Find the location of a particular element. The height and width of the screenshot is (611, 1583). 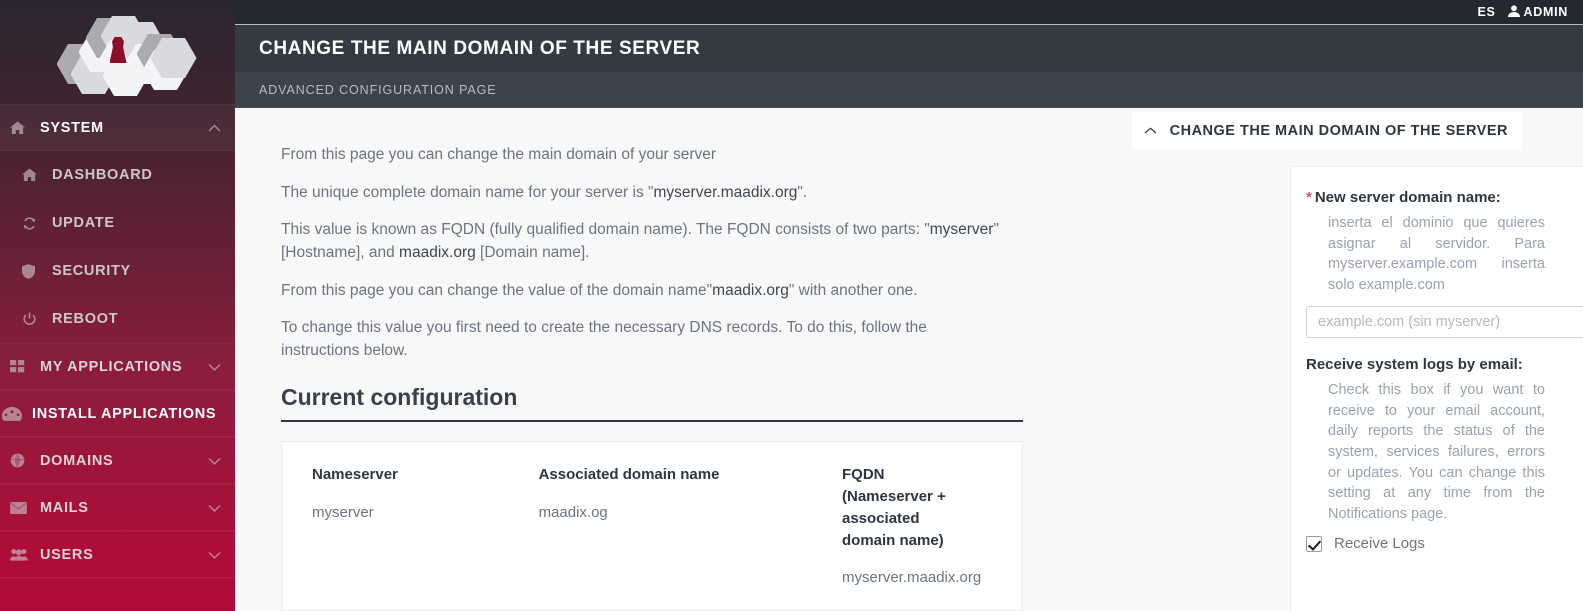

sidebar-item-security: SECURITY is located at coordinates (117, 271).